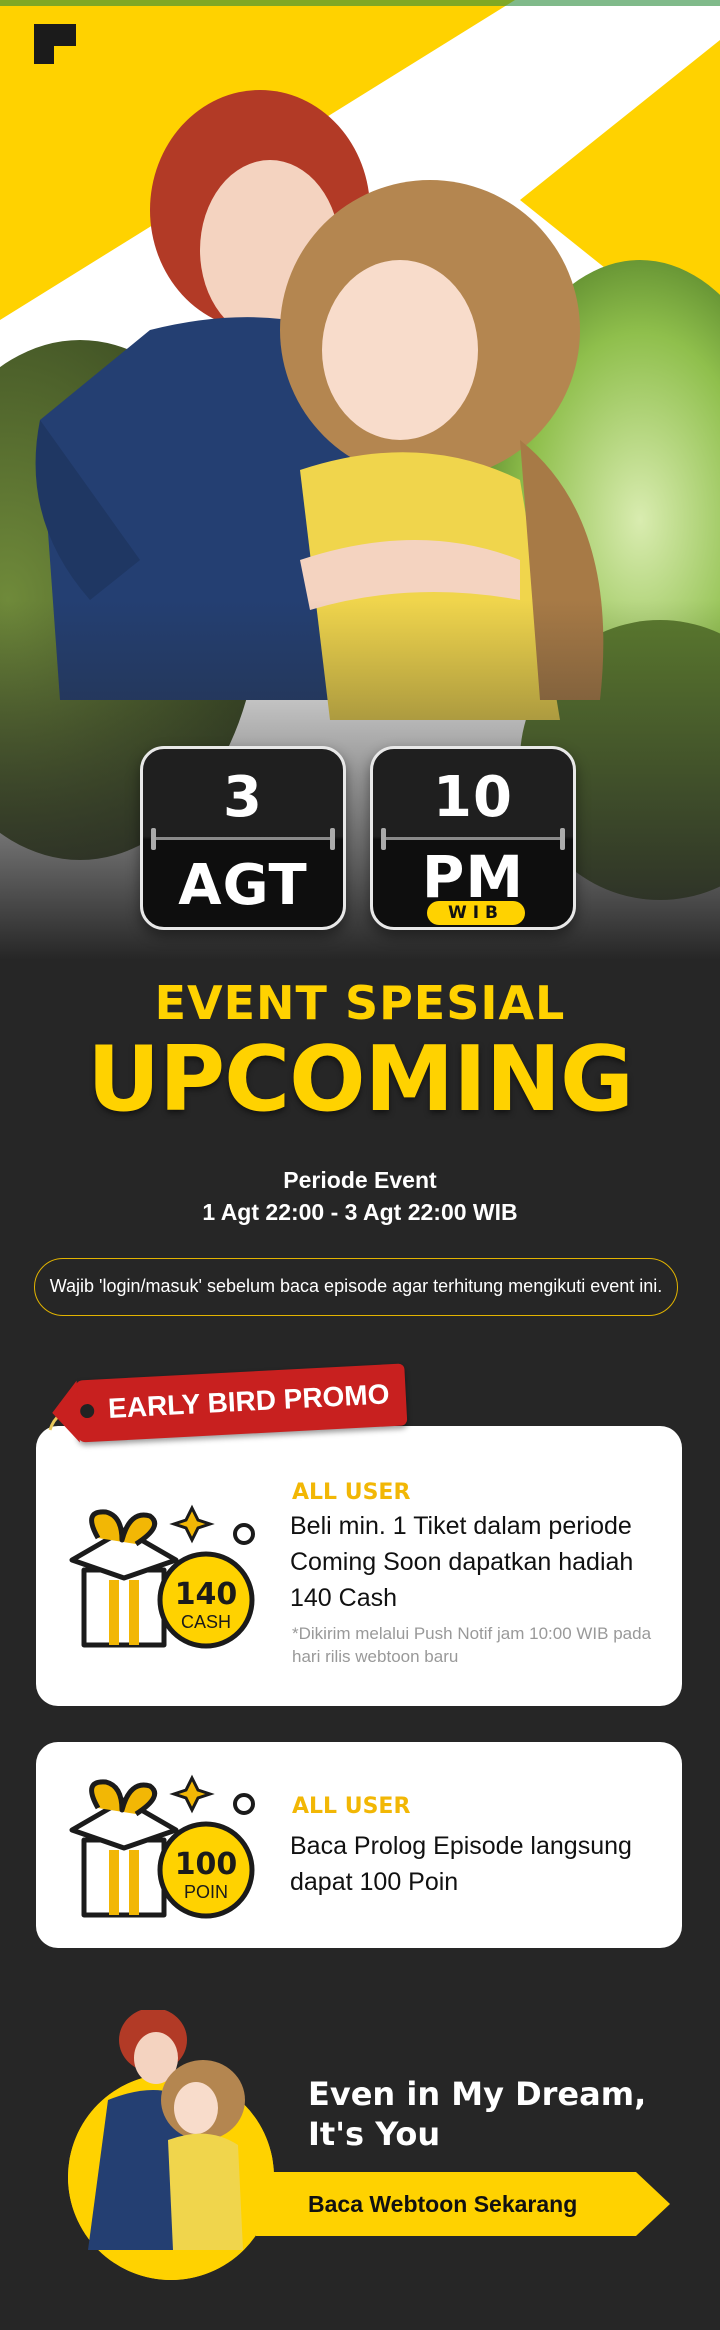  I want to click on event-headline: UPCOMING, so click(360, 1079).